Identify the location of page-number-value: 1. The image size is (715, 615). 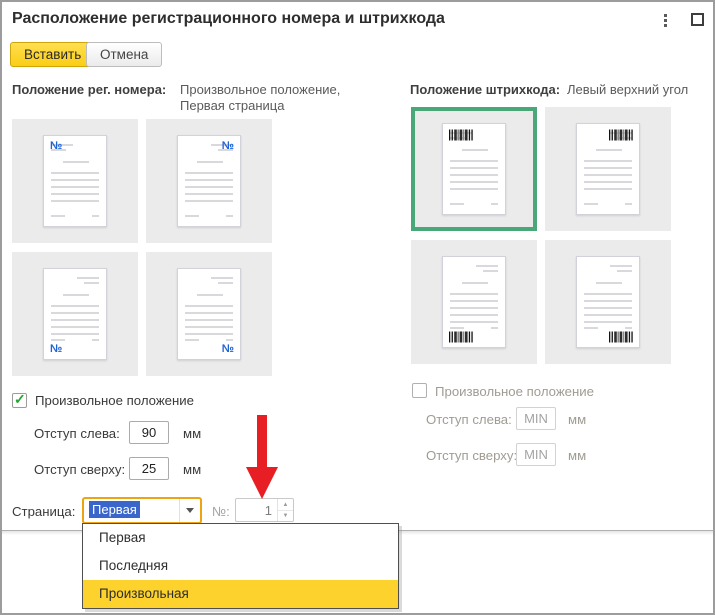
(268, 510).